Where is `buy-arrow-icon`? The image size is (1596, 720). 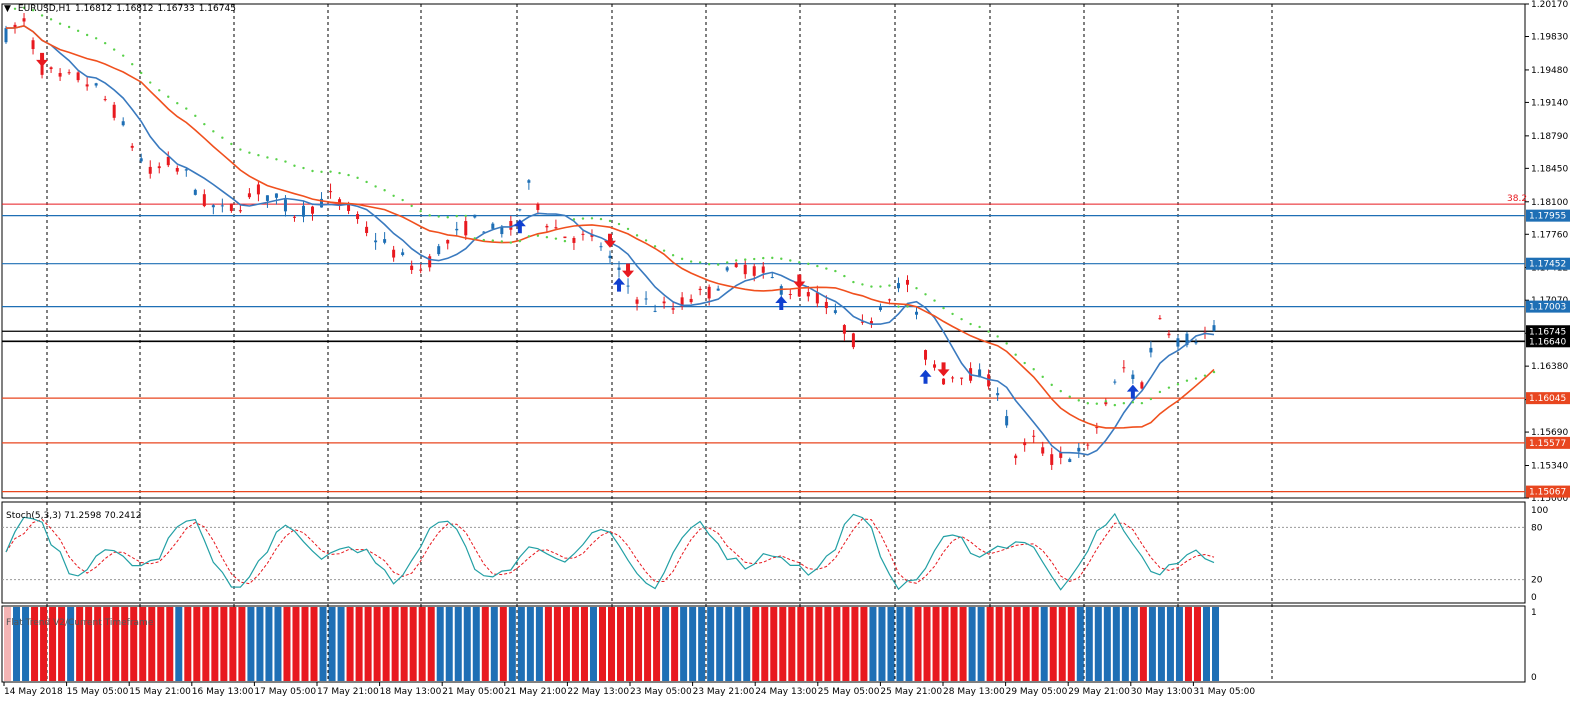 buy-arrow-icon is located at coordinates (519, 226).